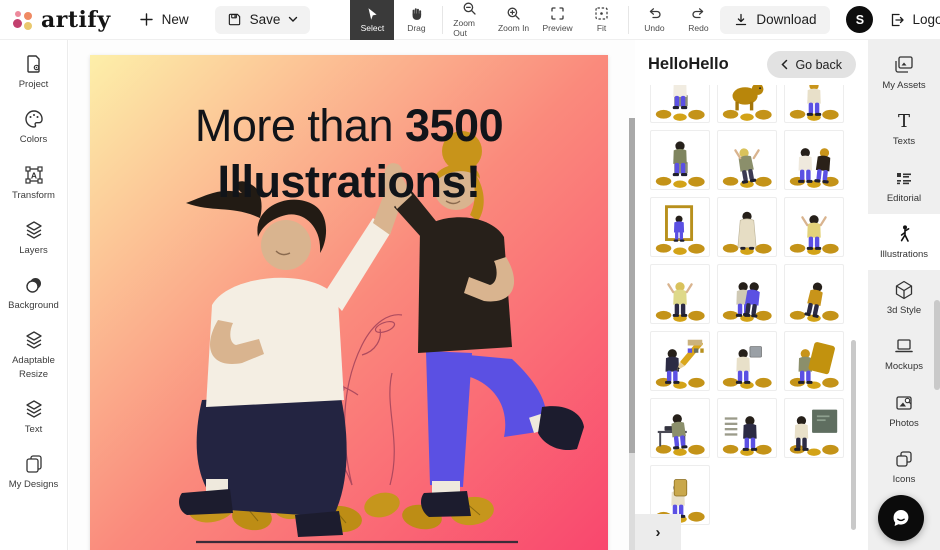 This screenshot has height=550, width=940. Describe the element at coordinates (680, 160) in the screenshot. I see `illustration-thumbnail-person-sitting-on-box` at that location.